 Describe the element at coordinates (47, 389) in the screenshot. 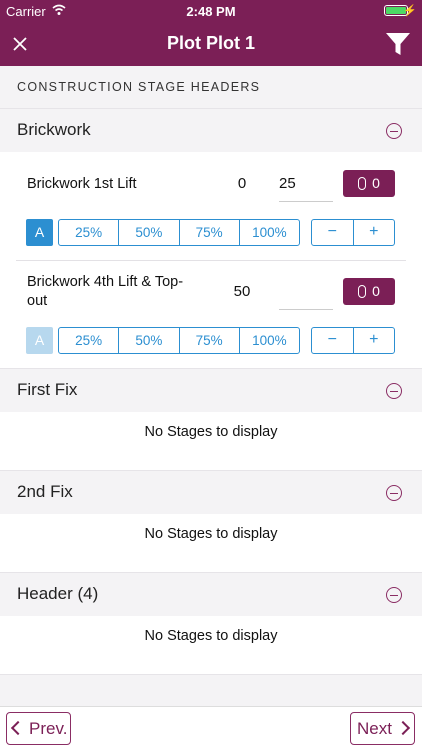

I see `section-title: First Fix` at that location.